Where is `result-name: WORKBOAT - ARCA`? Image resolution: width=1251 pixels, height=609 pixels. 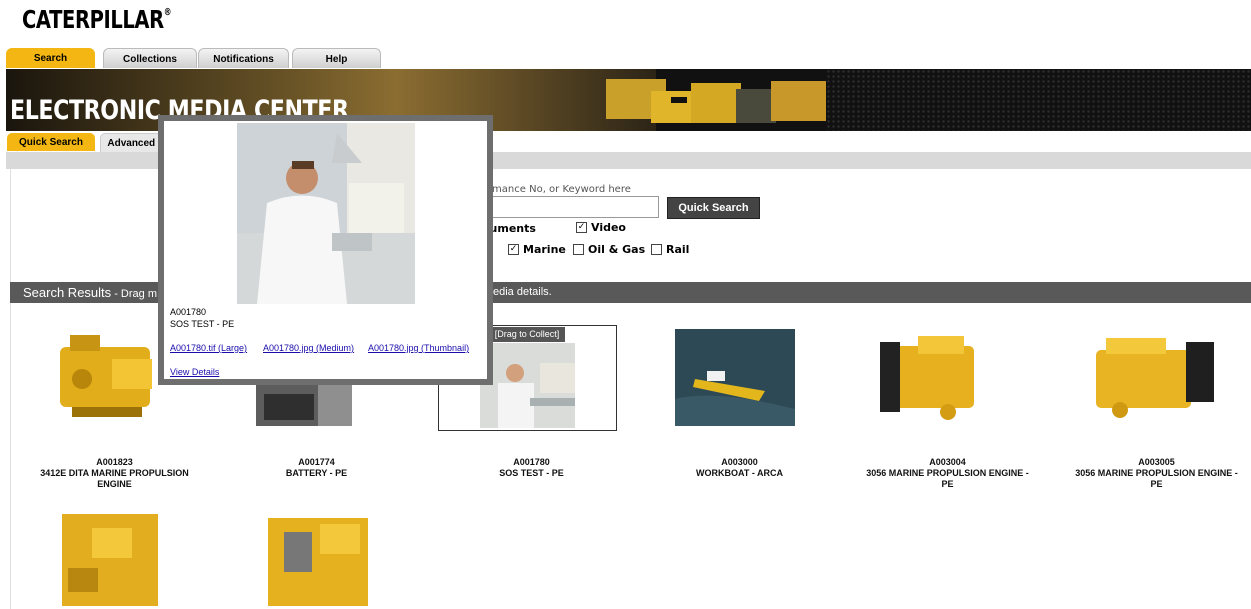 result-name: WORKBOAT - ARCA is located at coordinates (739, 473).